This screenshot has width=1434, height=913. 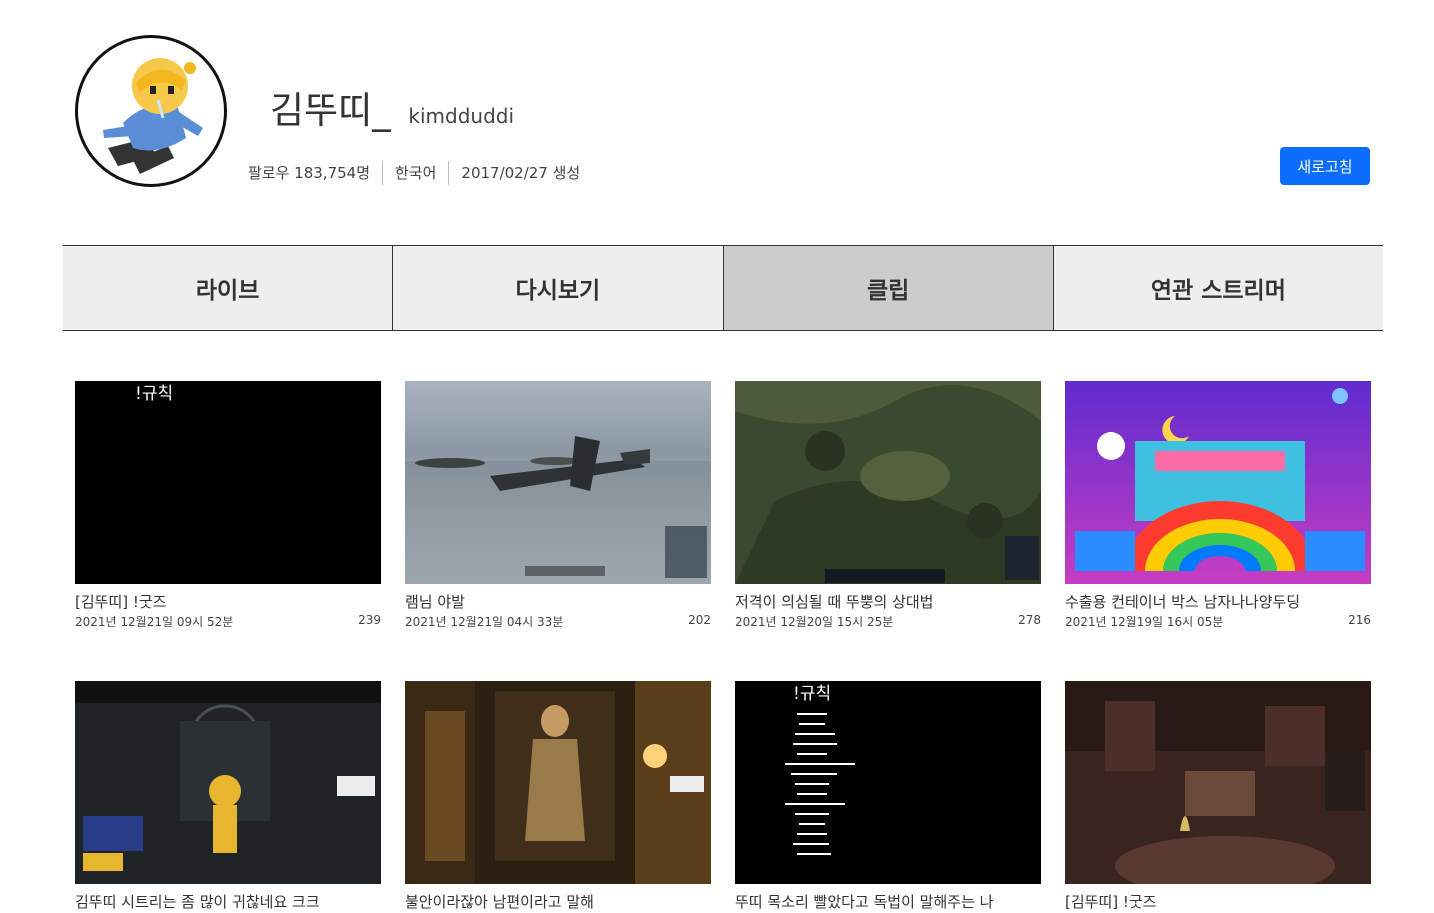 What do you see at coordinates (1218, 601) in the screenshot?
I see `clip-title: 수출용 컨테이너 박스 남자나나양두딩` at bounding box center [1218, 601].